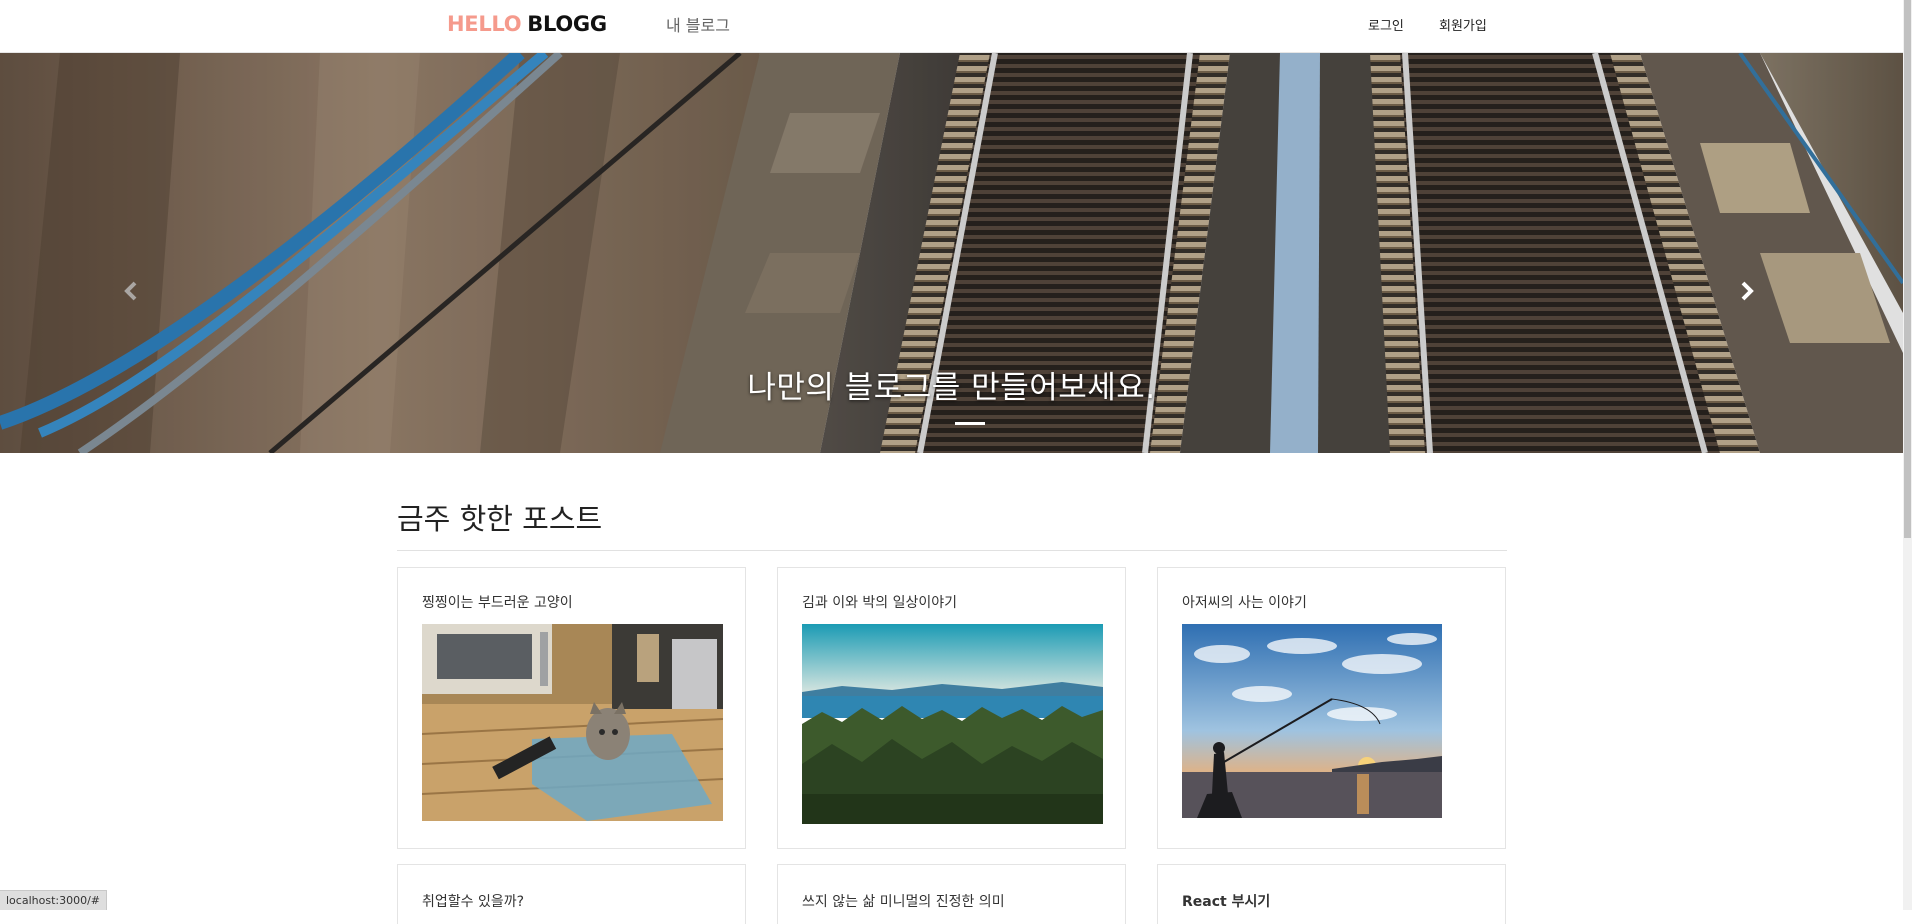  Describe the element at coordinates (53, 900) in the screenshot. I see `status-url: localhost:3000/#` at that location.